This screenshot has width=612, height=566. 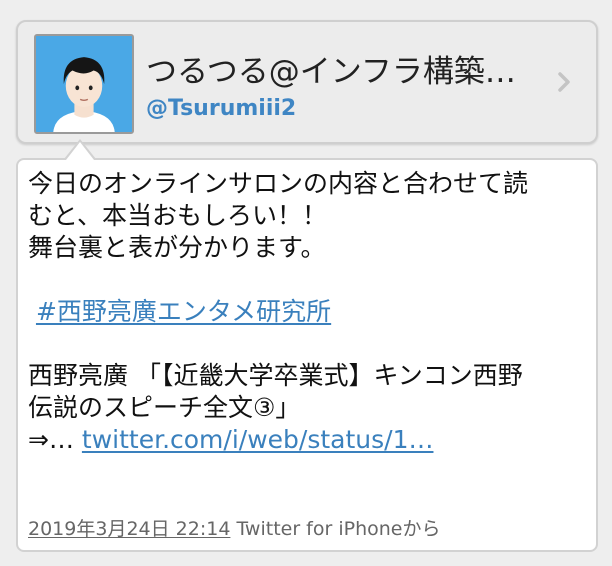 I want to click on avatar-illustration, so click(x=84, y=84).